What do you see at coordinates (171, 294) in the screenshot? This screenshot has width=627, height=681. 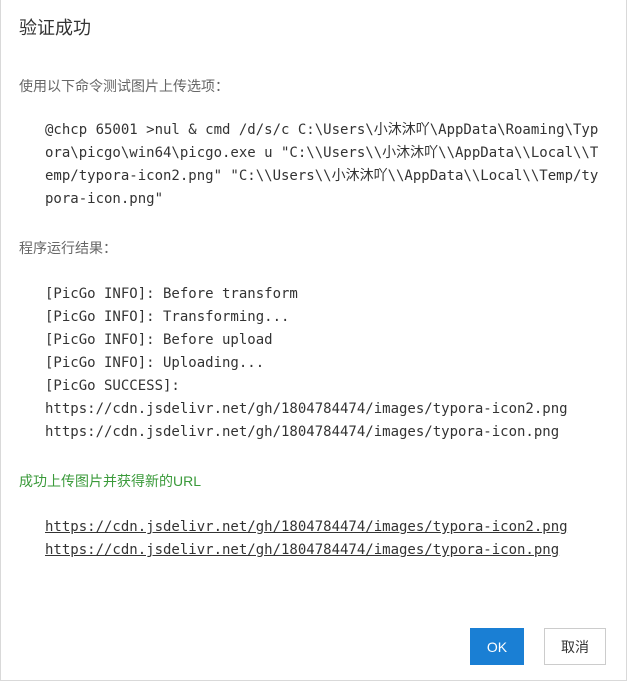 I see `log-line: [PicGo INFO]: Before transform` at bounding box center [171, 294].